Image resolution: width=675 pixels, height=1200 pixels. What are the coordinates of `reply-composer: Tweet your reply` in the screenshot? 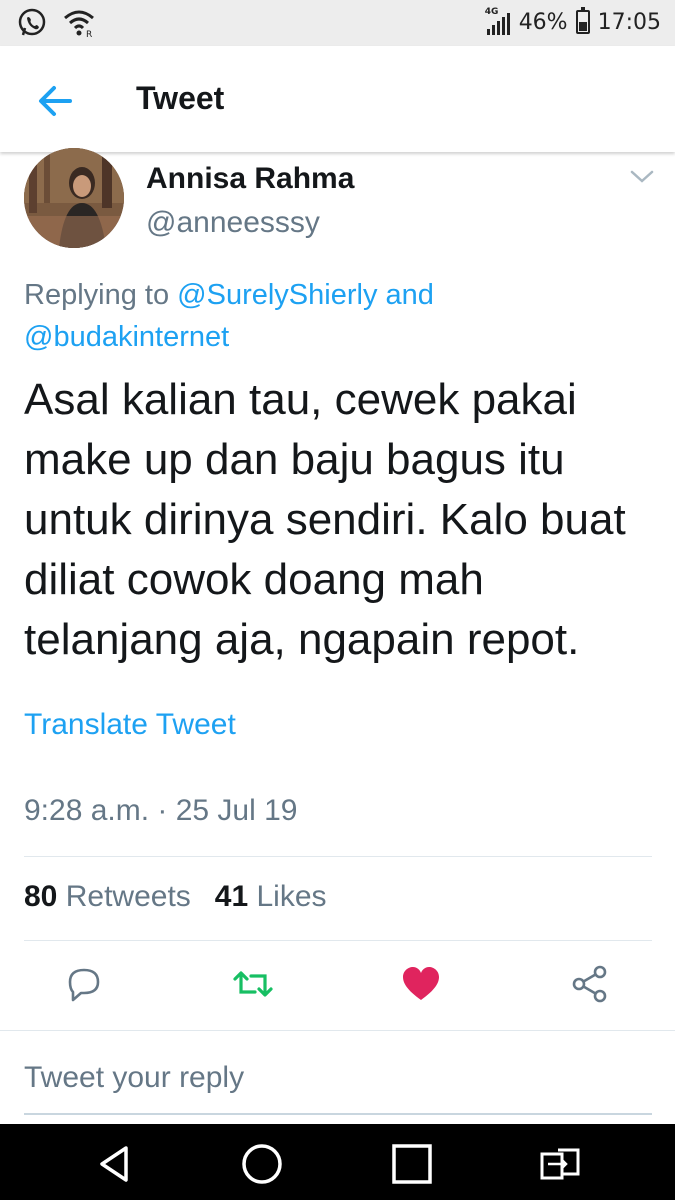 It's located at (337, 1078).